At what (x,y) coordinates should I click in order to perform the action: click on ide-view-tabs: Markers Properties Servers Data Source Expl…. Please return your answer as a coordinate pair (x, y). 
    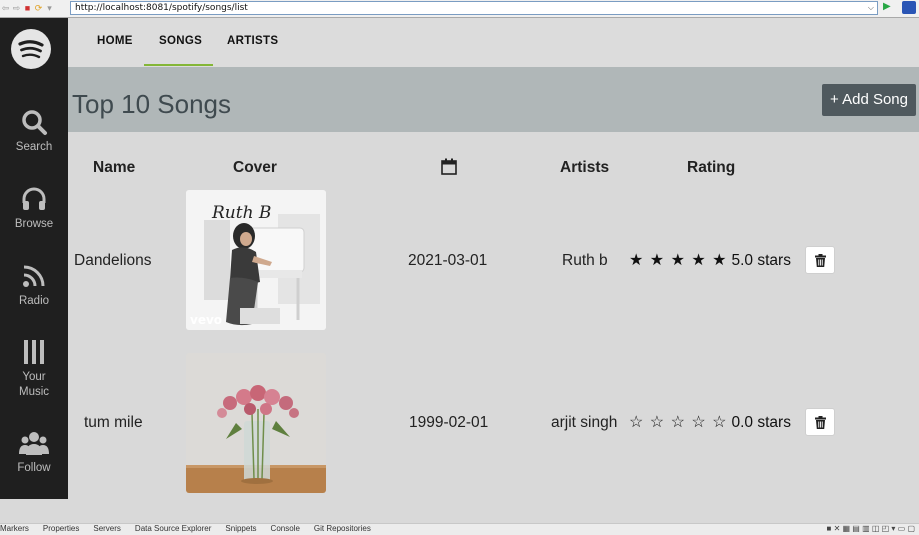
    Looking at the image, I should click on (459, 529).